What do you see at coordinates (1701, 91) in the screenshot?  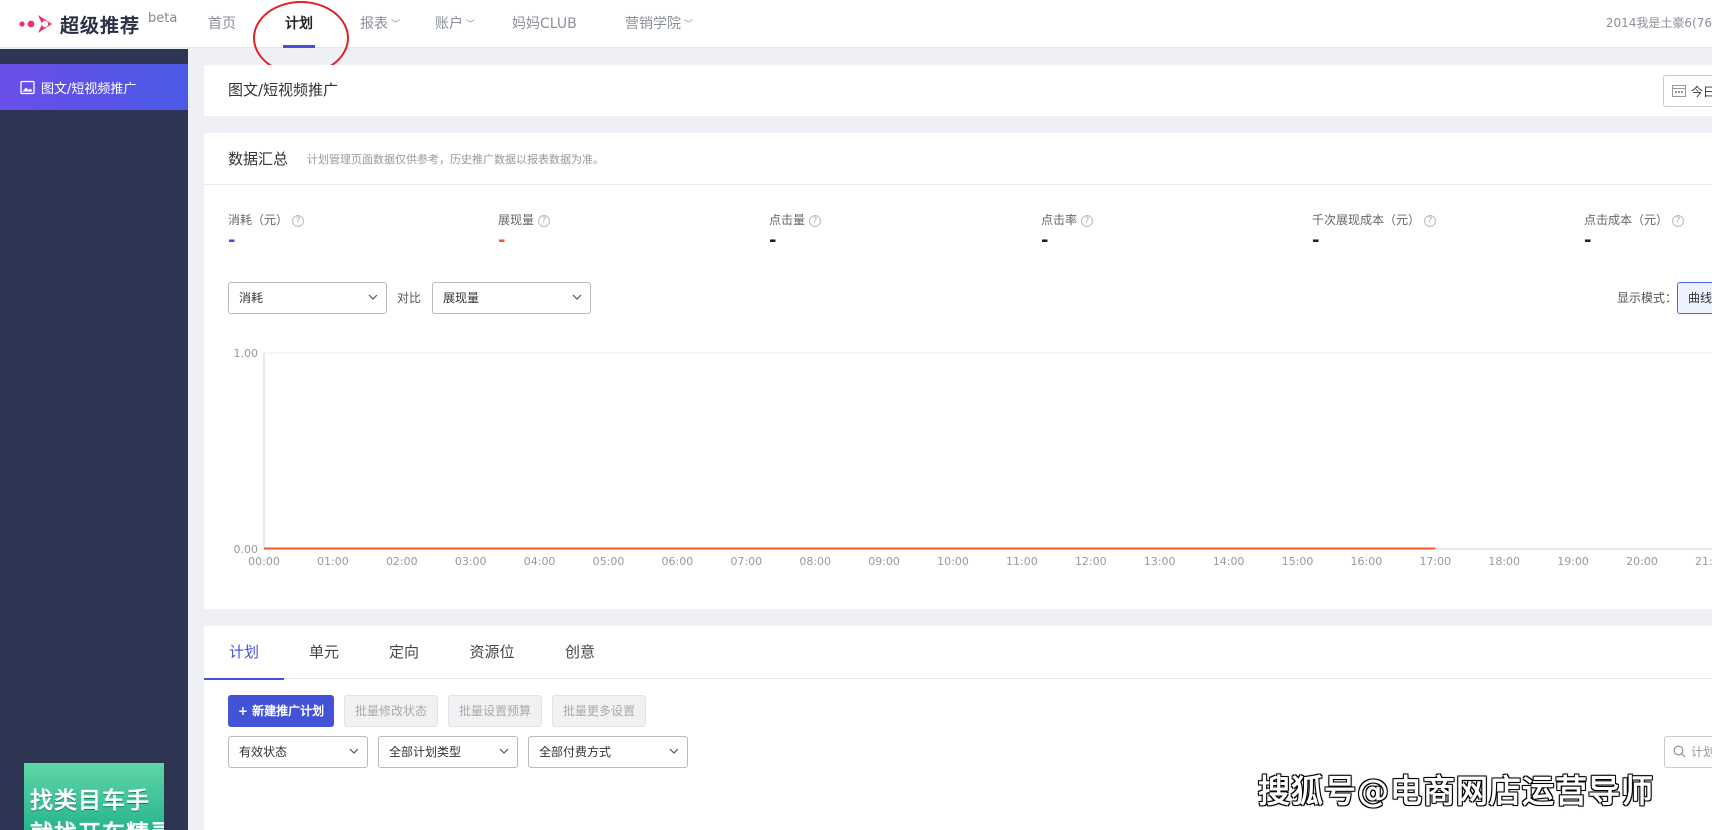 I see `date-button-label: 今日` at bounding box center [1701, 91].